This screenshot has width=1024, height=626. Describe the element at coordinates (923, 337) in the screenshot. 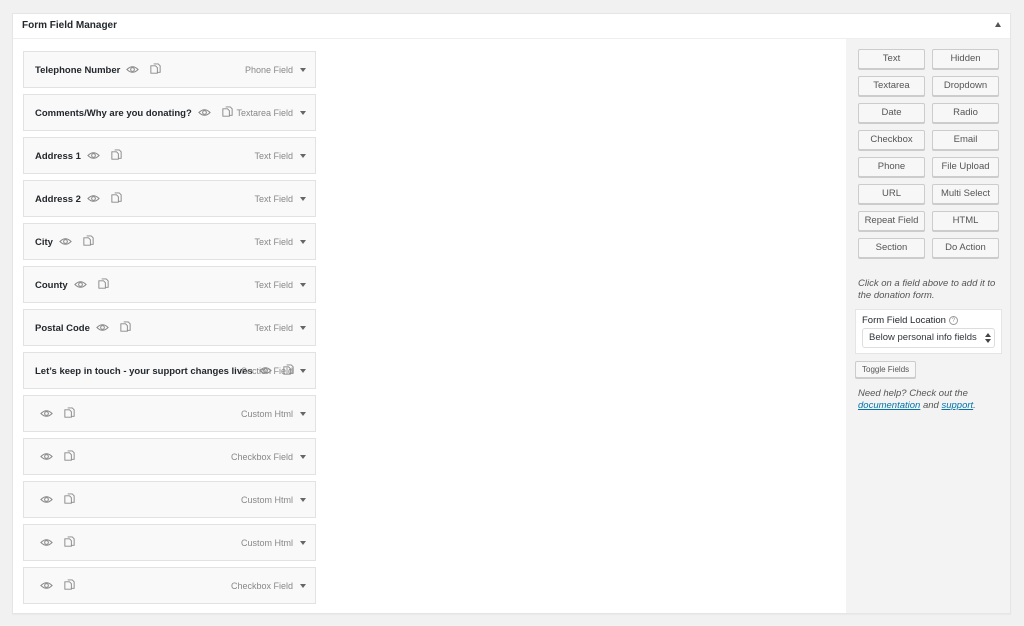

I see `location-select-value: Below personal info fields` at that location.